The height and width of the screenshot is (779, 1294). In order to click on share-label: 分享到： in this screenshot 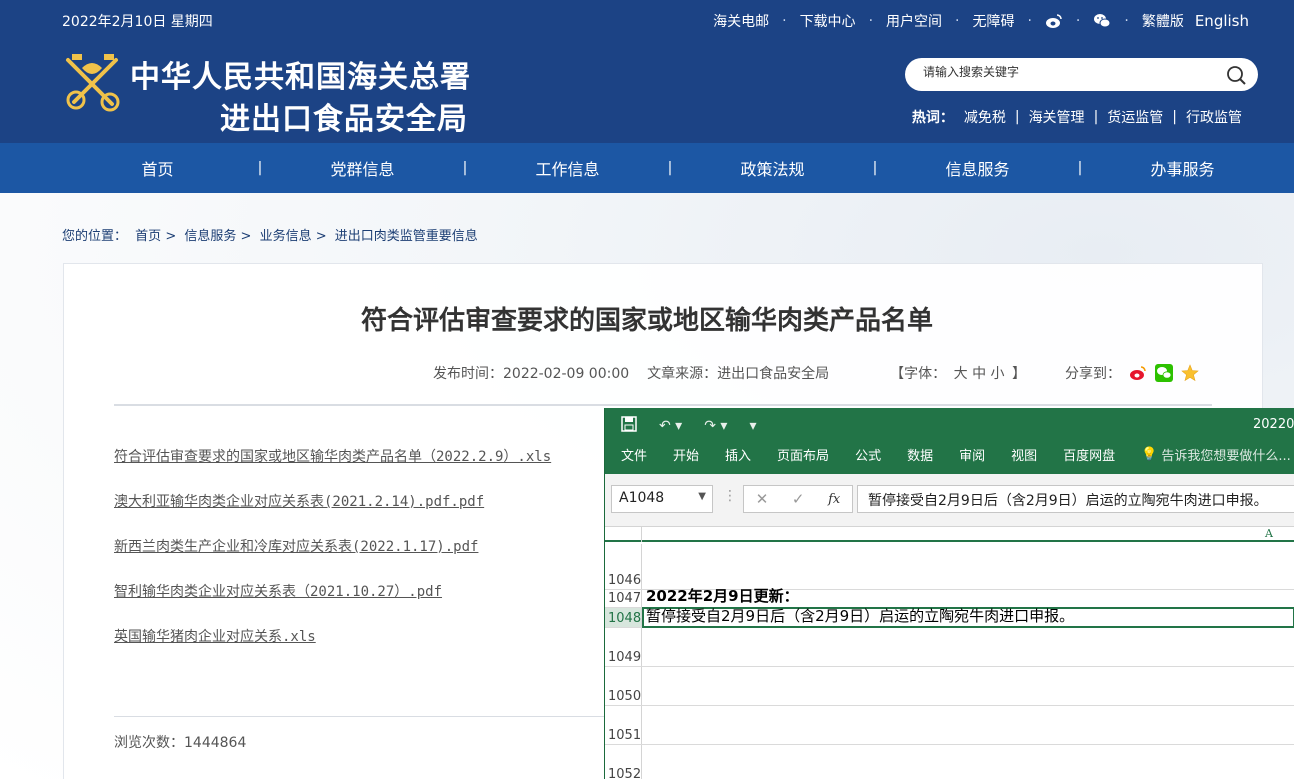, I will do `click(1092, 374)`.